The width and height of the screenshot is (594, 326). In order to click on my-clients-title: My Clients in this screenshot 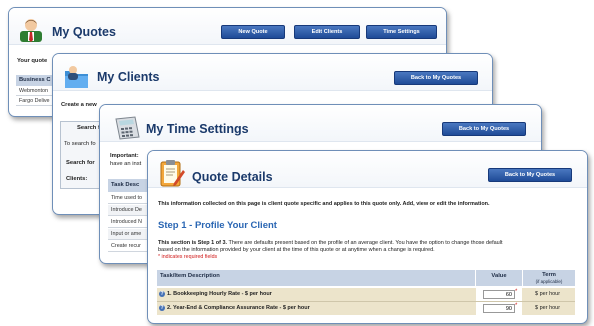, I will do `click(128, 77)`.